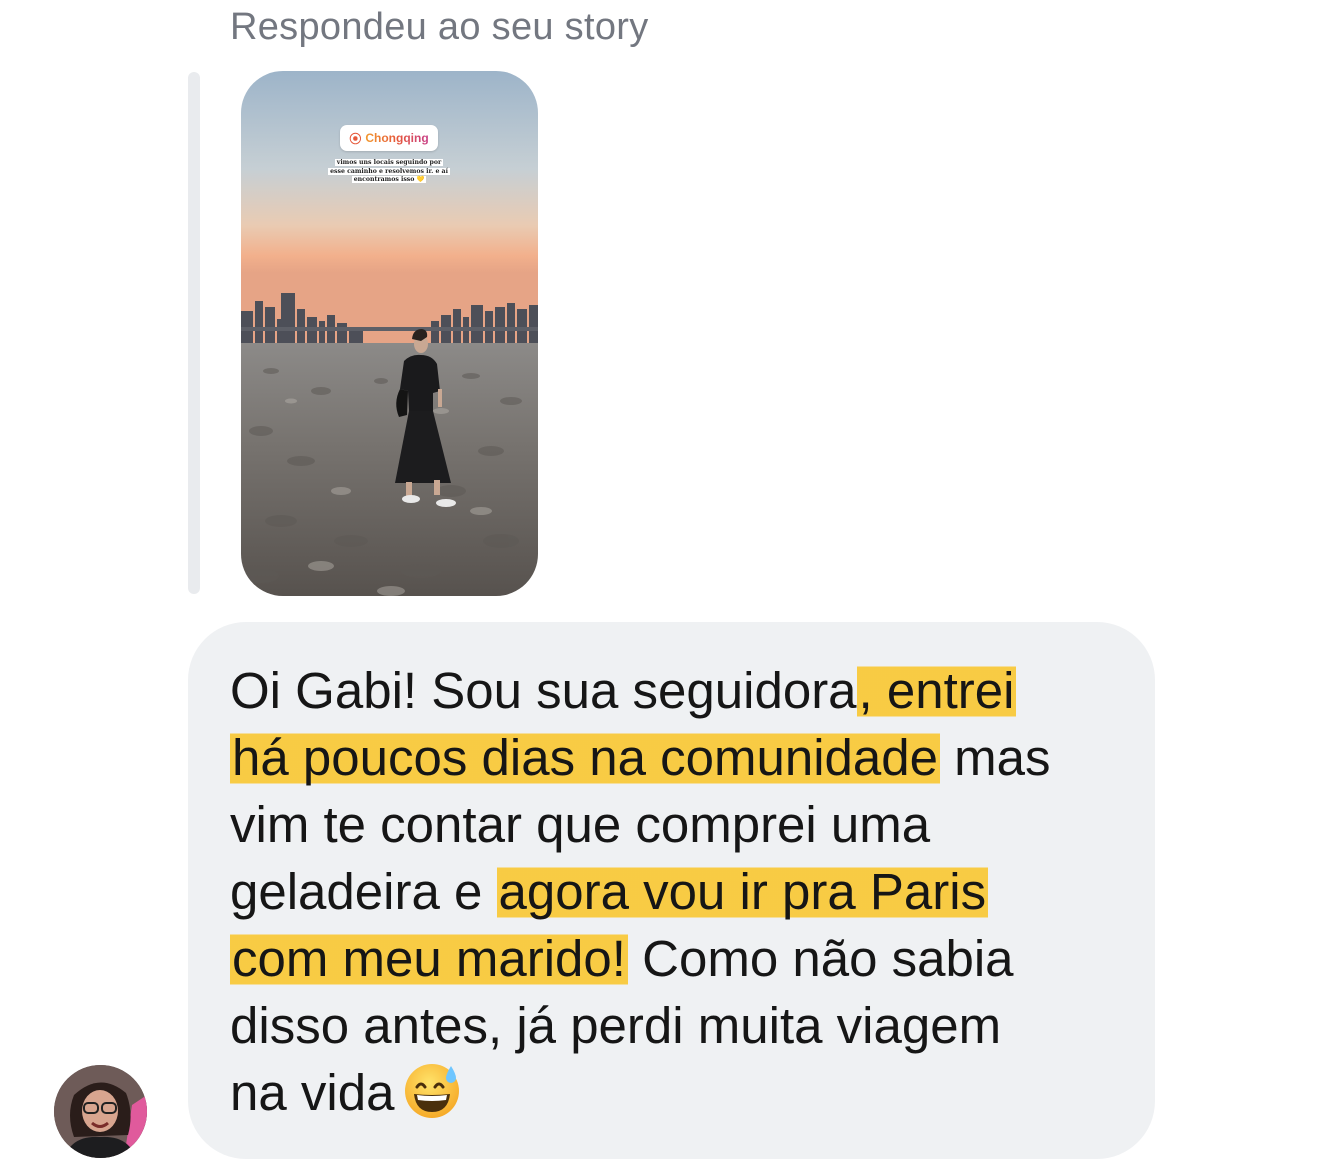 Image resolution: width=1320 pixels, height=1163 pixels. I want to click on message-line: vim te contar que comprei uma, so click(680, 824).